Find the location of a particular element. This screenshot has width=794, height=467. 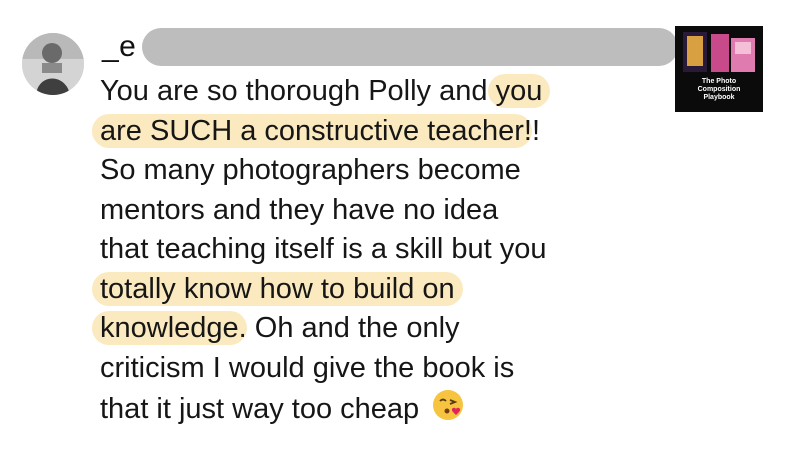

highlighted-text: you is located at coordinates (519, 91).